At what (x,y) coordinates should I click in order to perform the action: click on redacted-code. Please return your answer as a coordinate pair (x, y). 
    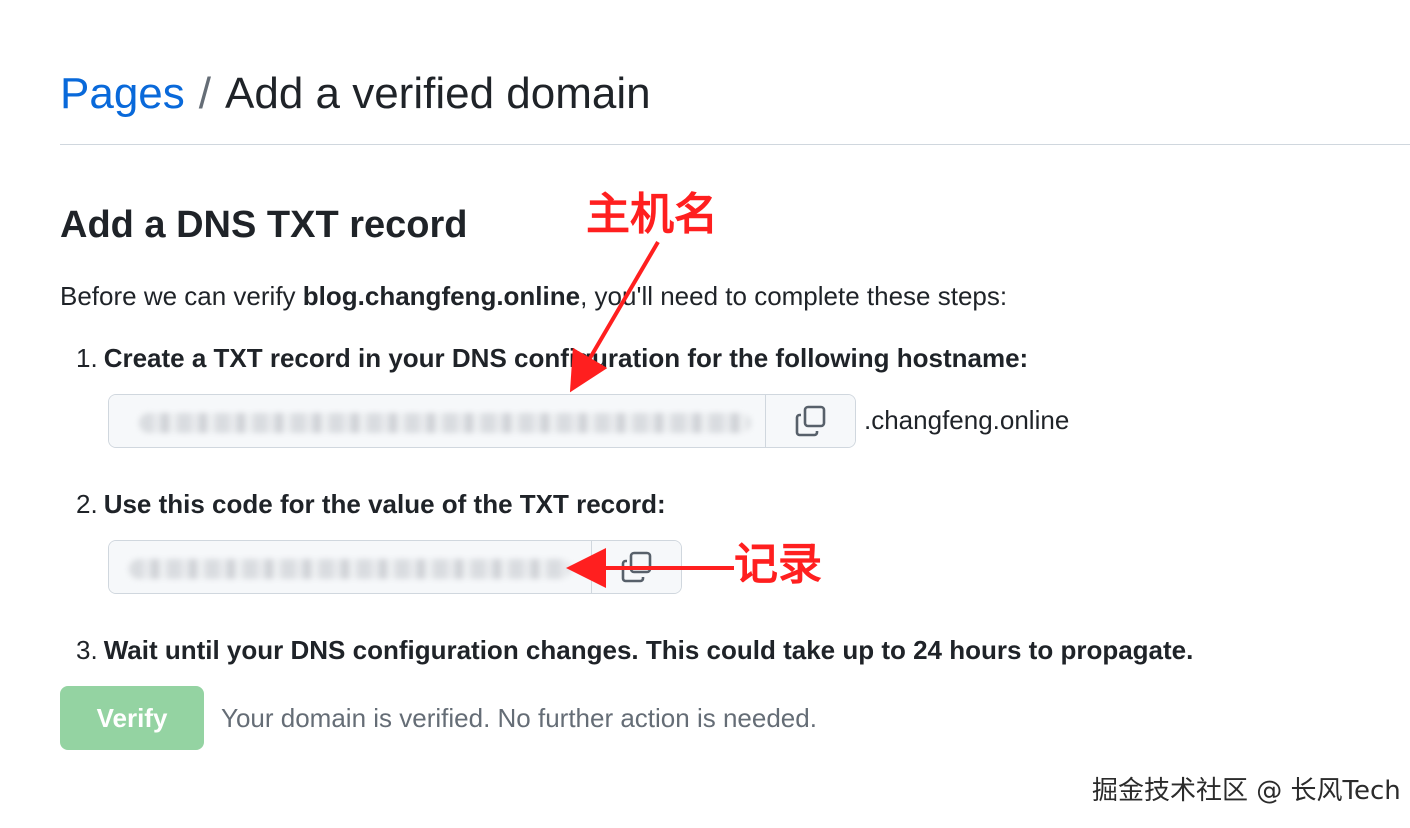
    Looking at the image, I should click on (350, 569).